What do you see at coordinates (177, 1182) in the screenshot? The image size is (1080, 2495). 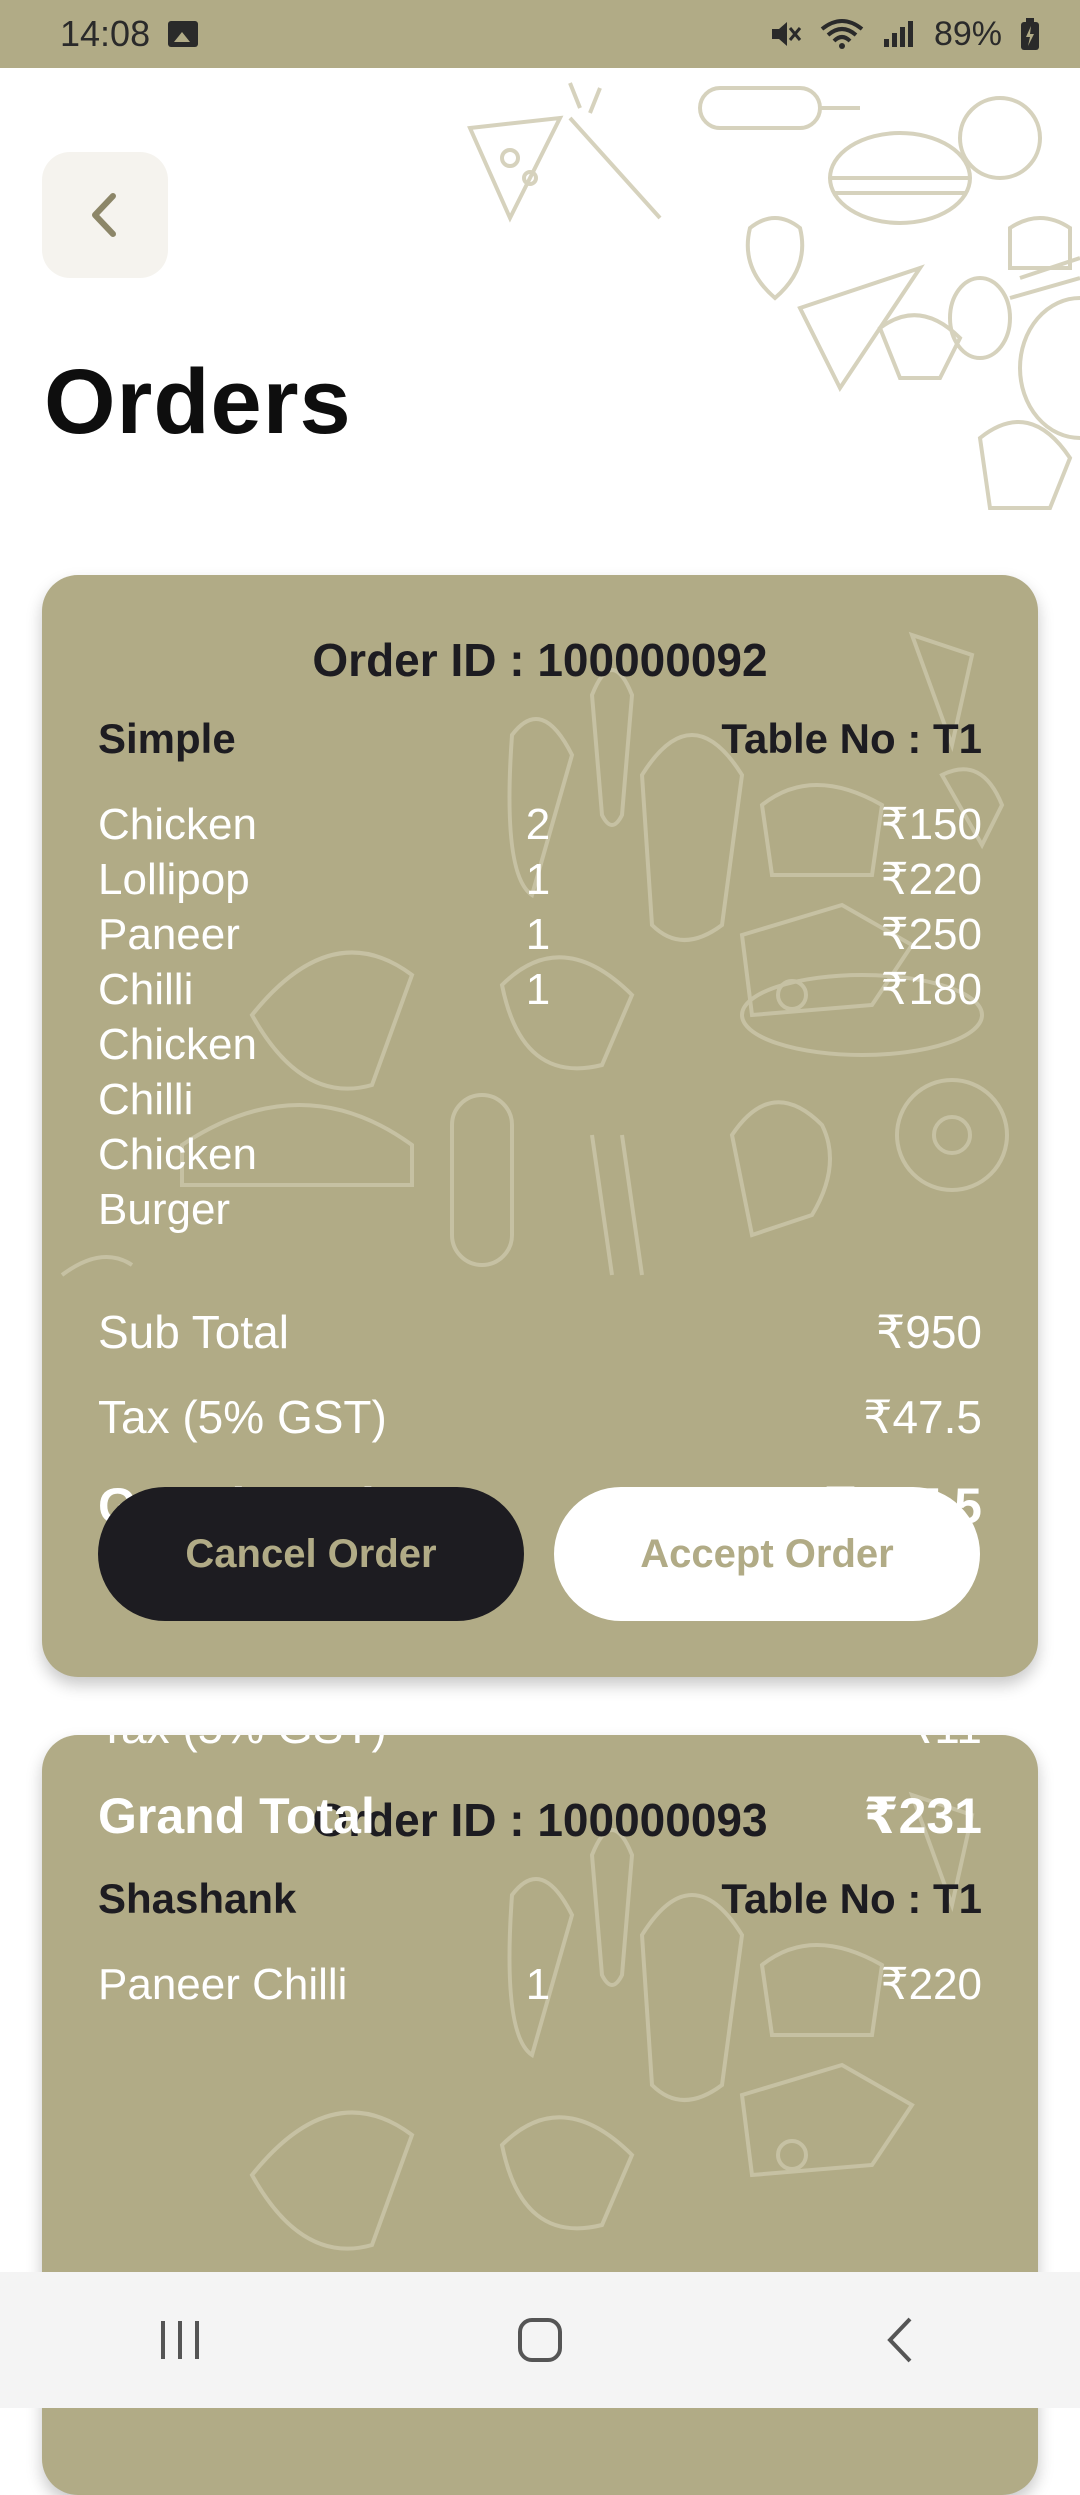 I see `item-name: Chicken Burger` at bounding box center [177, 1182].